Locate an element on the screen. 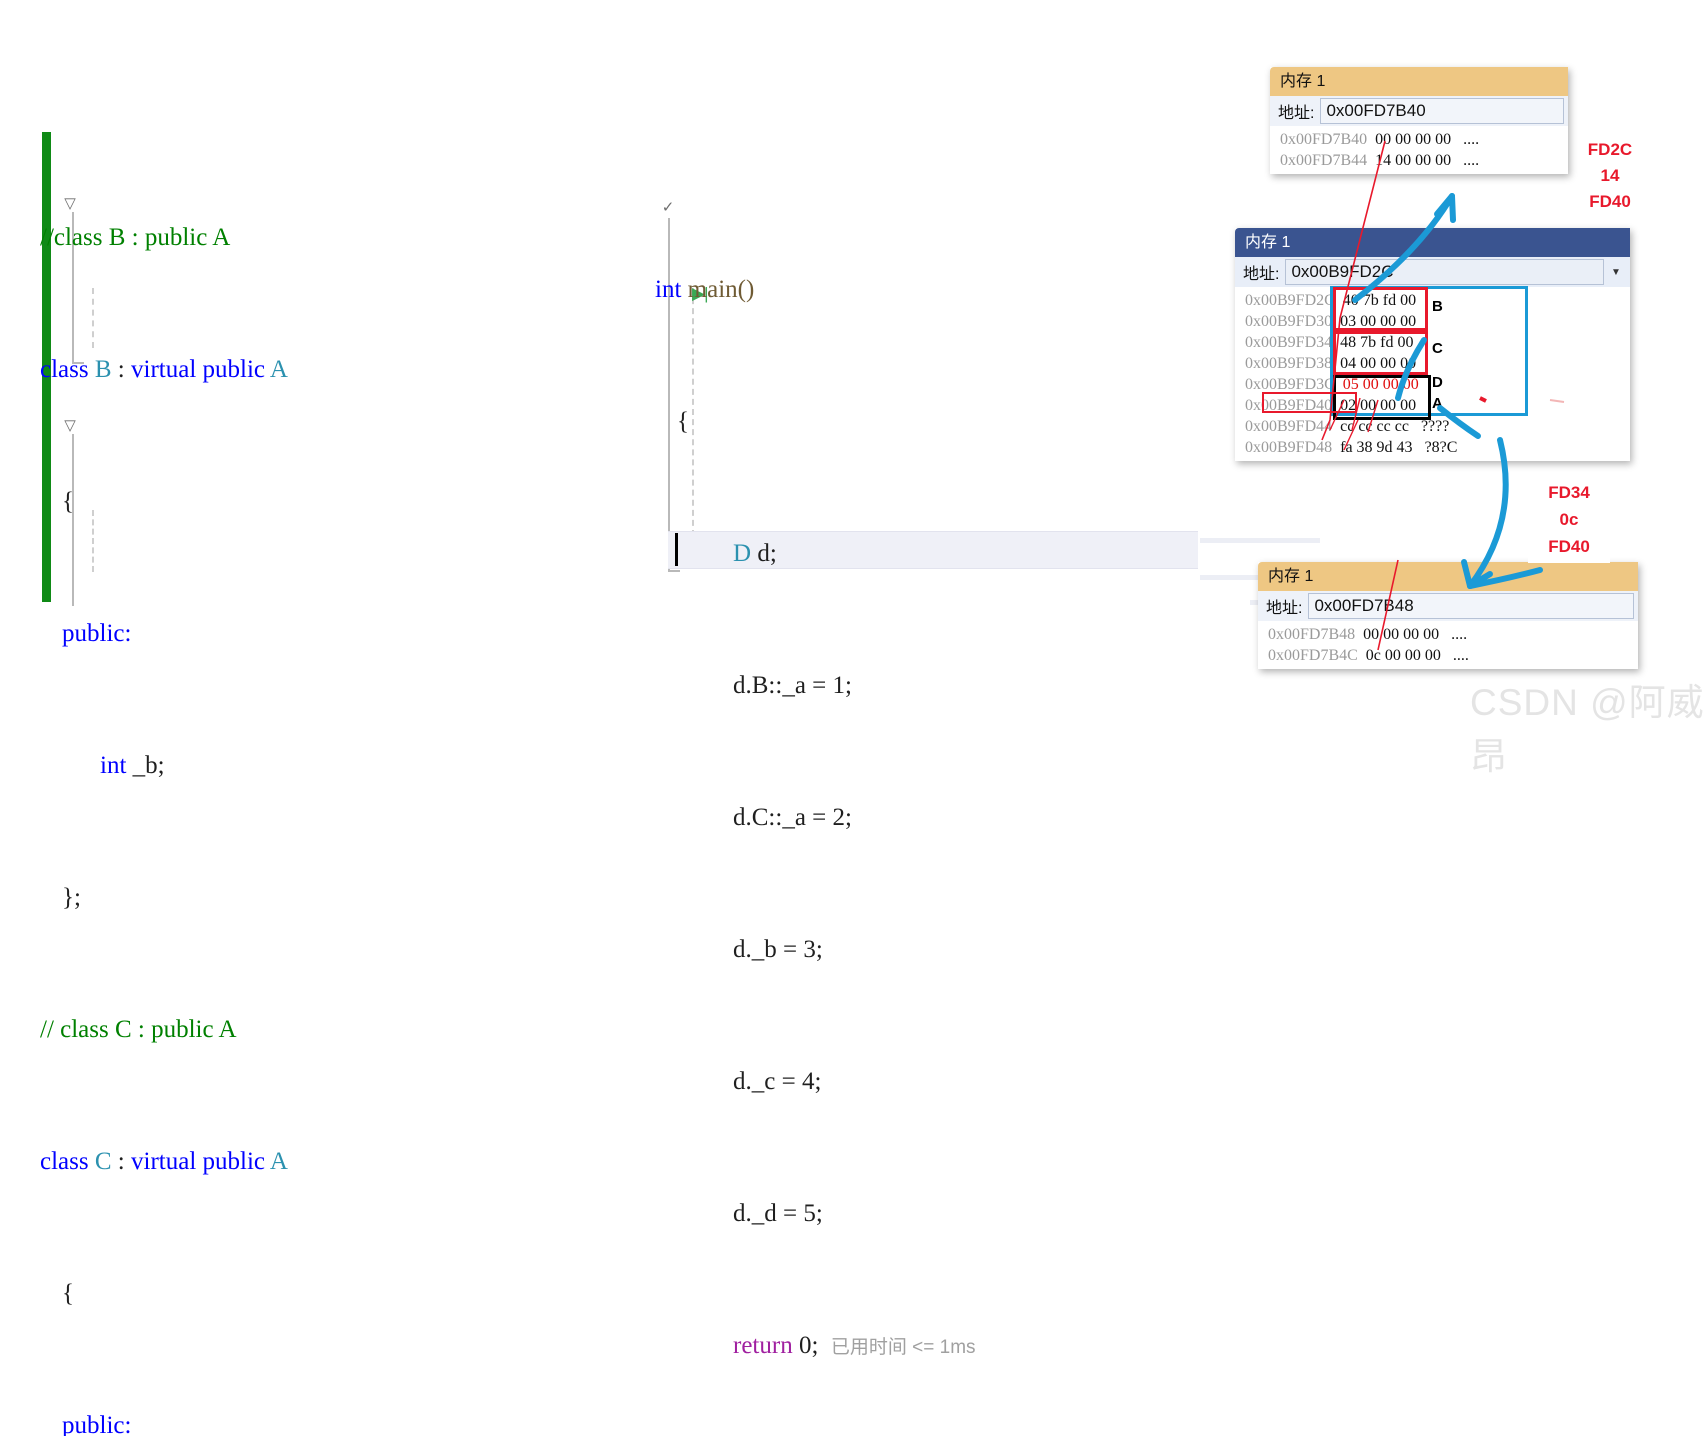 This screenshot has width=1705, height=1436. stmt-c: d._c = 4; is located at coordinates (777, 1081).